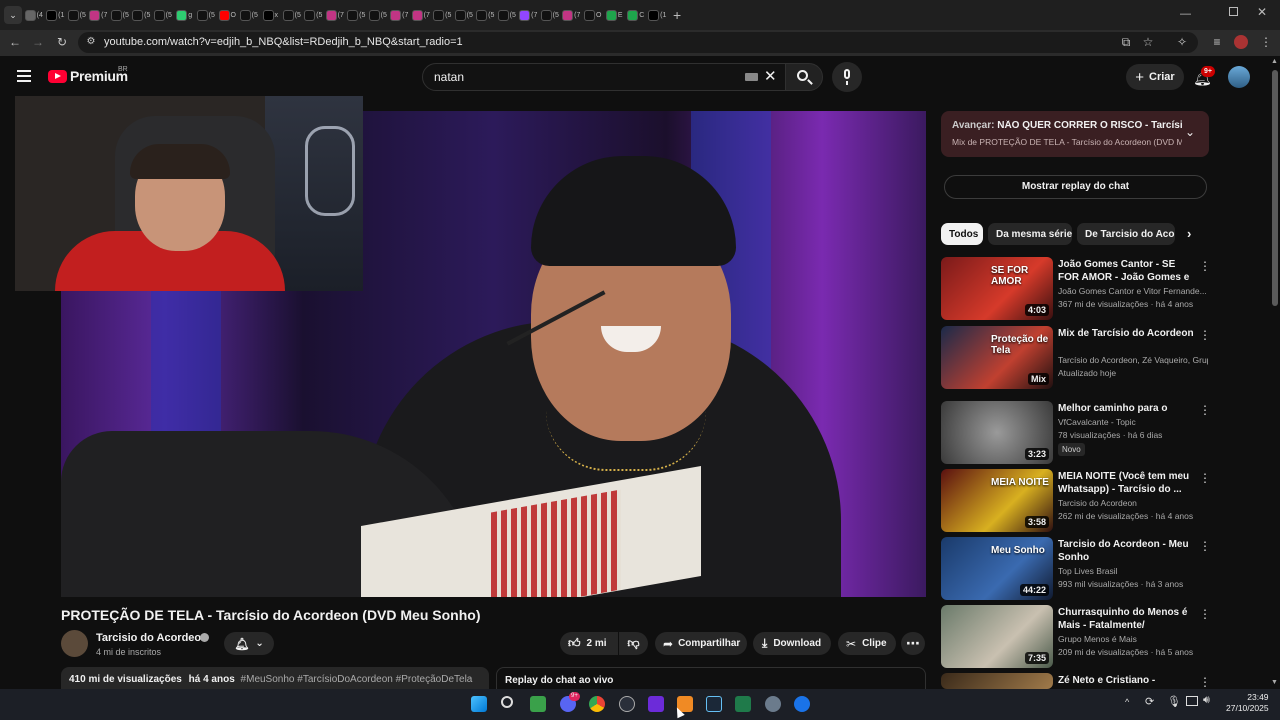  Describe the element at coordinates (604, 77) in the screenshot. I see `search-input` at that location.